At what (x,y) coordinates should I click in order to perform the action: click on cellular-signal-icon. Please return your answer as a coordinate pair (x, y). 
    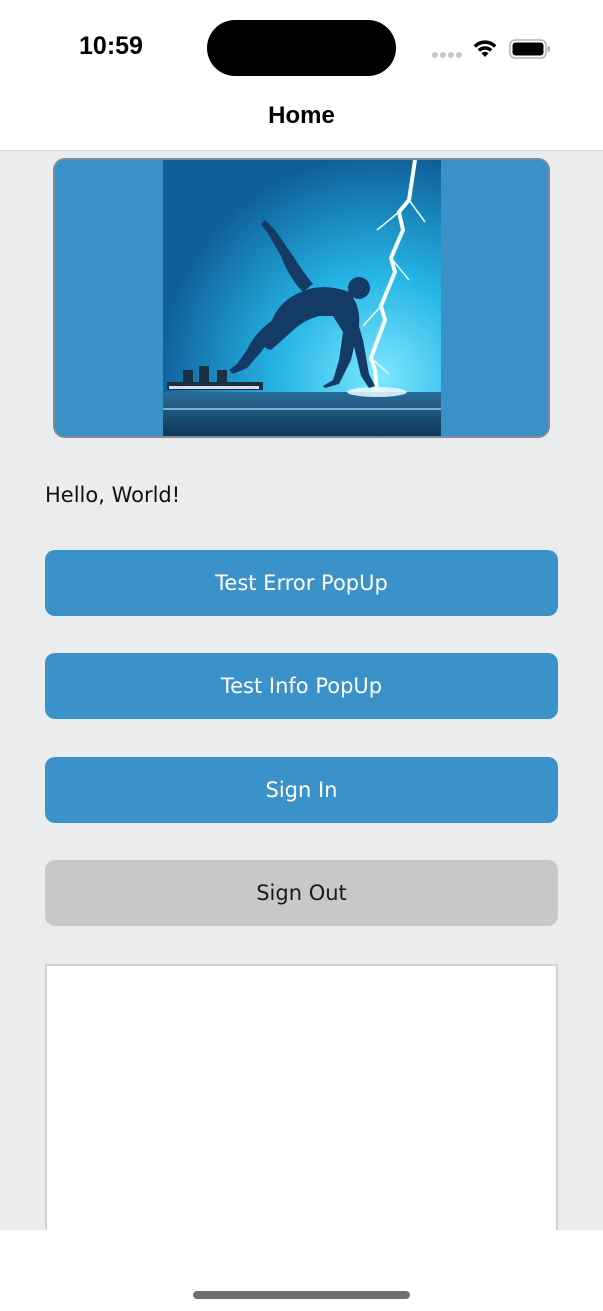
    Looking at the image, I should click on (447, 55).